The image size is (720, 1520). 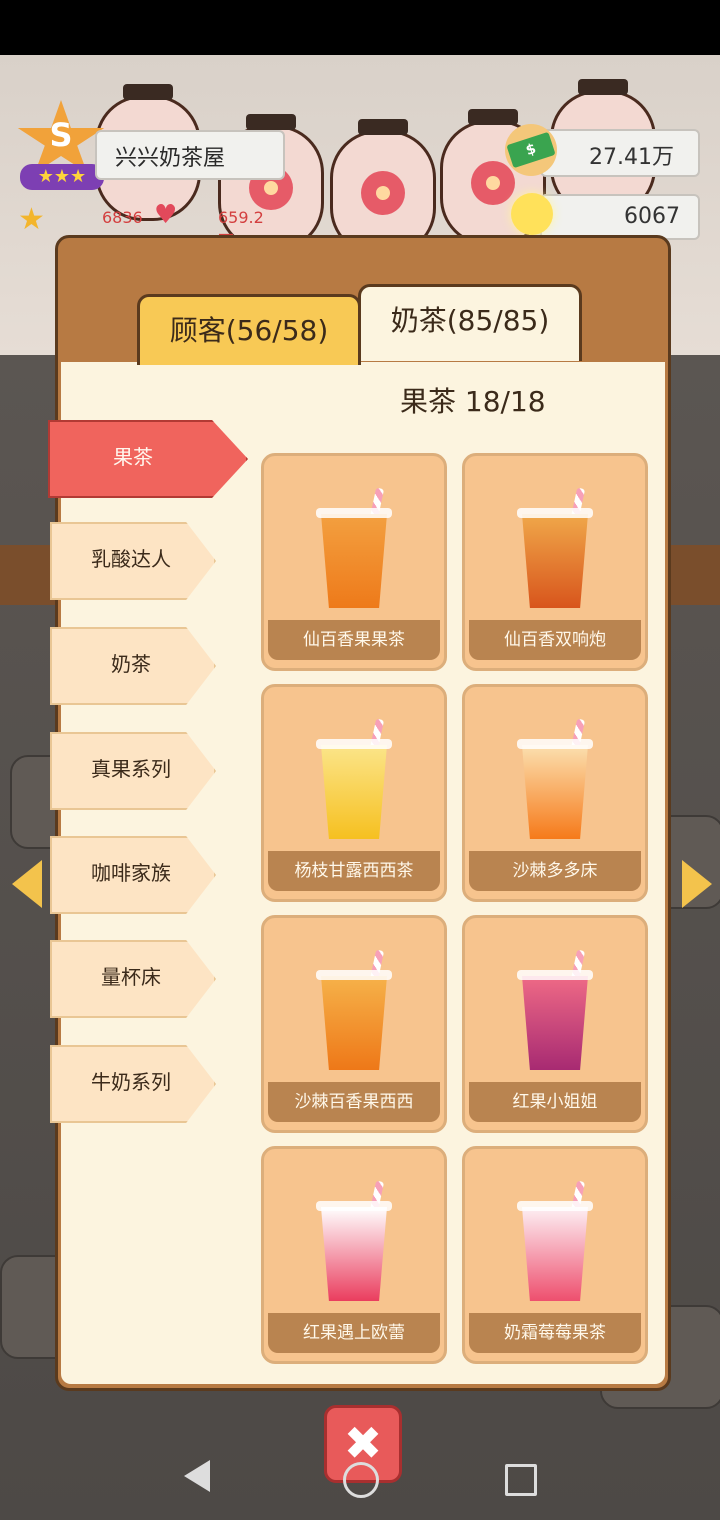 I want to click on drink-card: 仙百香双响炮, so click(x=555, y=562).